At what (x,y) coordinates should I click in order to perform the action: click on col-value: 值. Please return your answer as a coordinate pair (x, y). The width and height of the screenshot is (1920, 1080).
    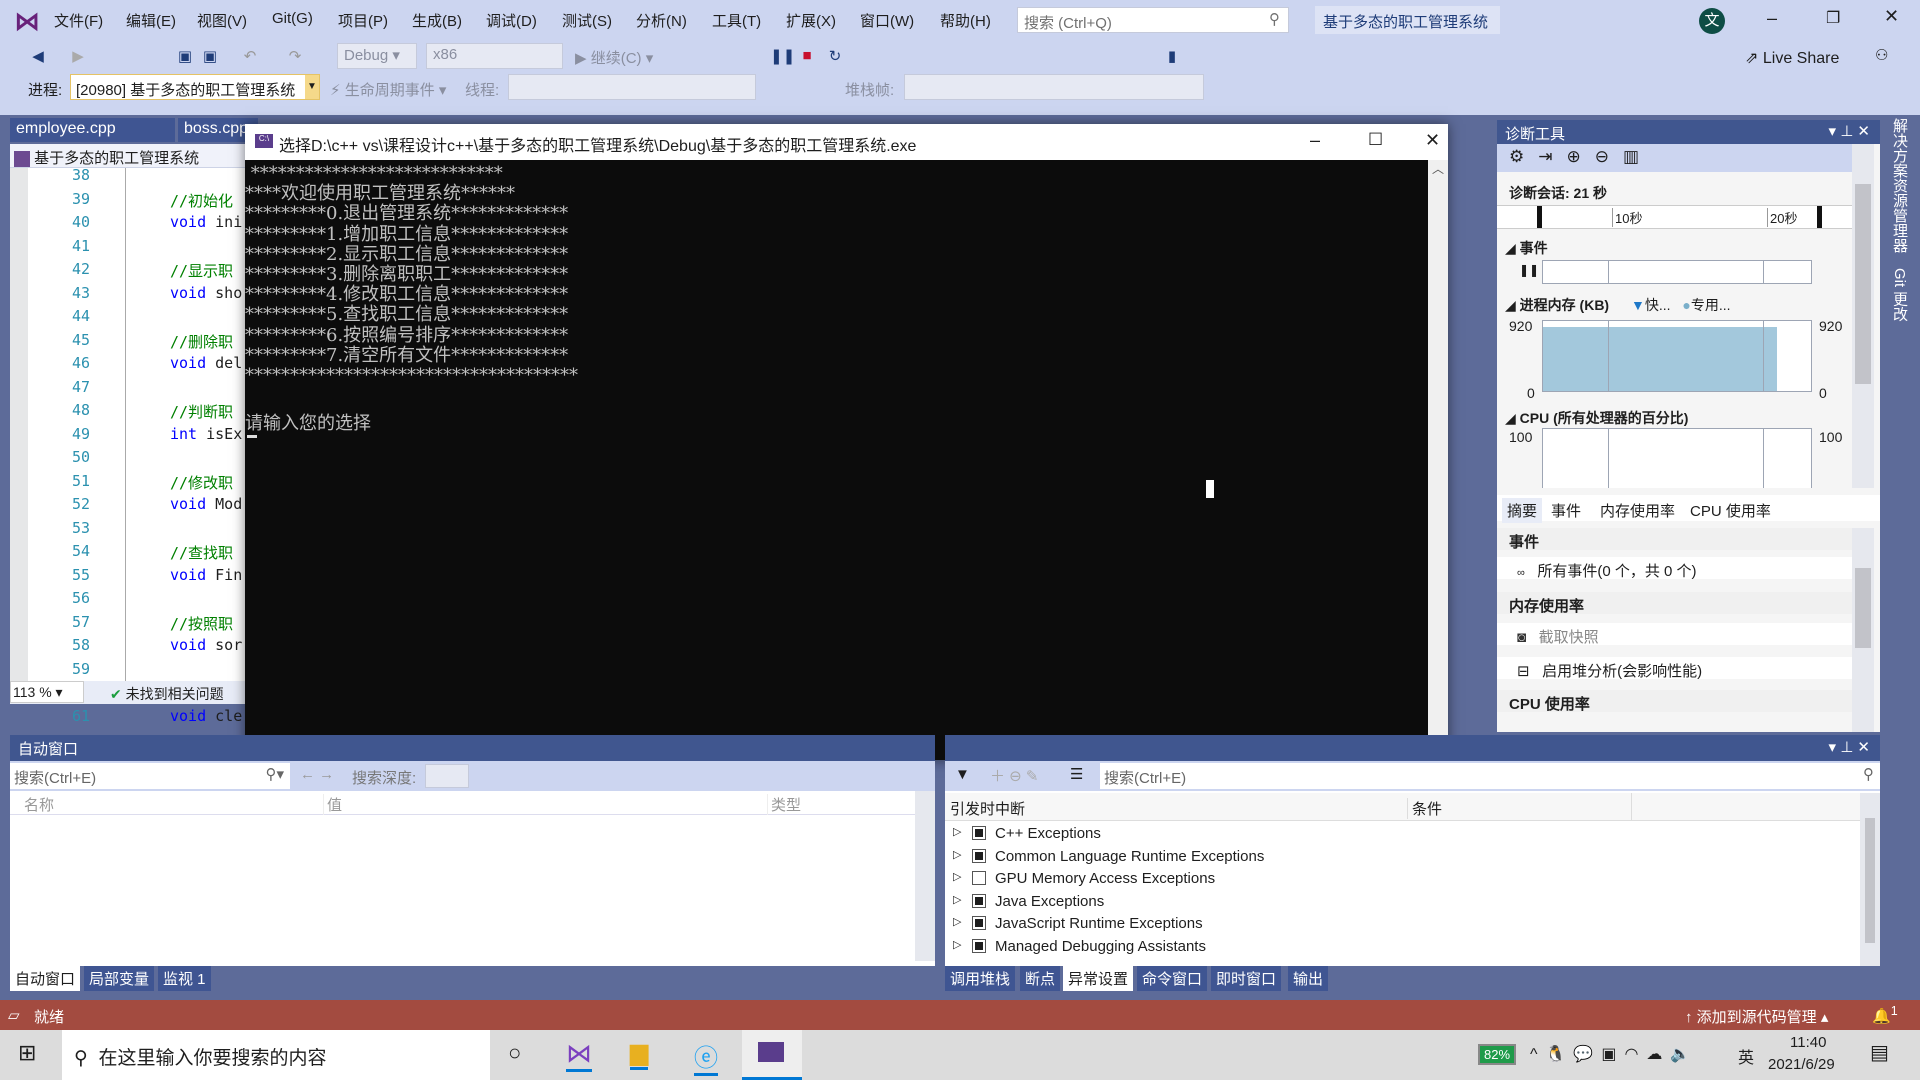
    Looking at the image, I should click on (332, 804).